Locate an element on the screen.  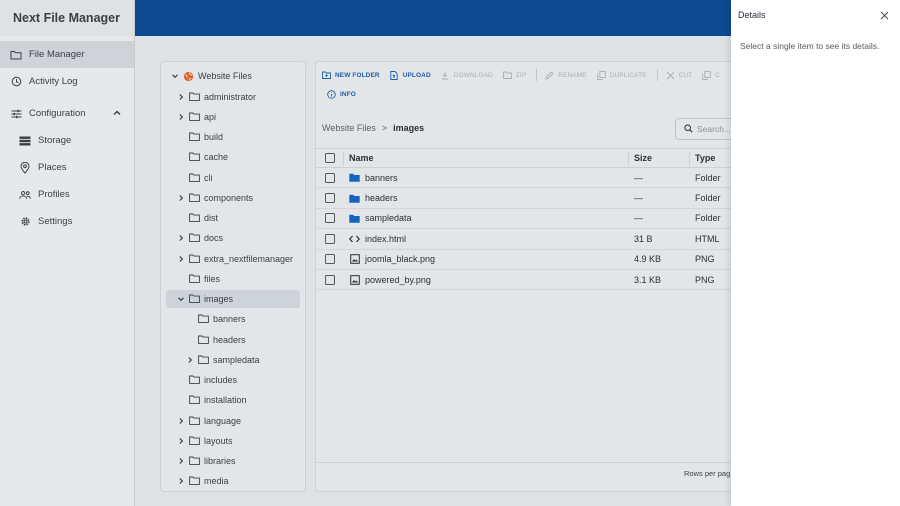
cut-button: CUT is located at coordinates (679, 75).